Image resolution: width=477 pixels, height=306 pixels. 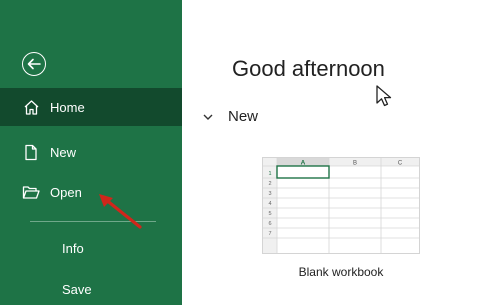 I want to click on back-arrow-icon, so click(x=34, y=64).